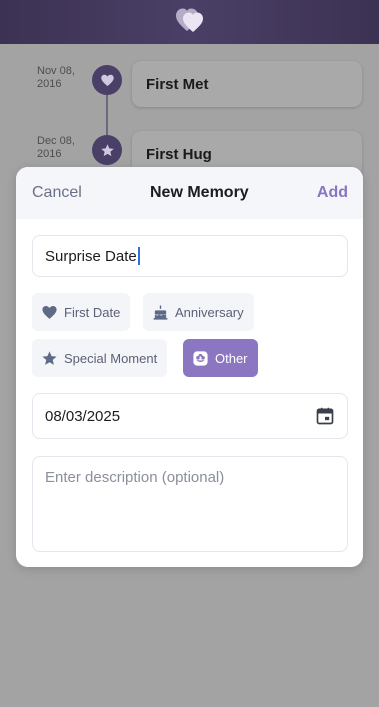  What do you see at coordinates (325, 416) in the screenshot?
I see `calendar-icon` at bounding box center [325, 416].